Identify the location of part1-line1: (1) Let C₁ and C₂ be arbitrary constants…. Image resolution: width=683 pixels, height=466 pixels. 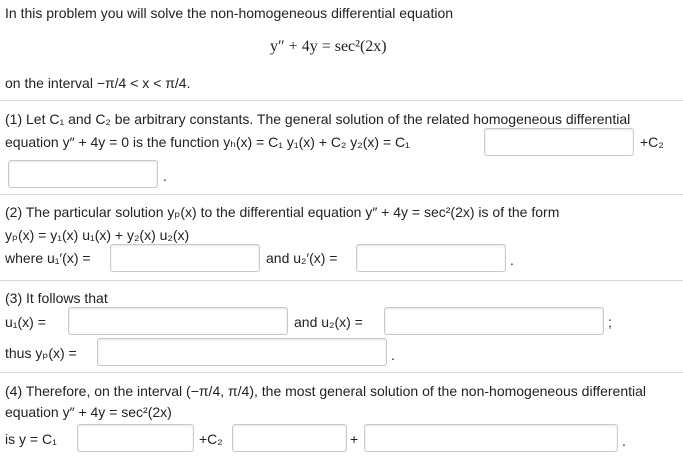
(318, 119).